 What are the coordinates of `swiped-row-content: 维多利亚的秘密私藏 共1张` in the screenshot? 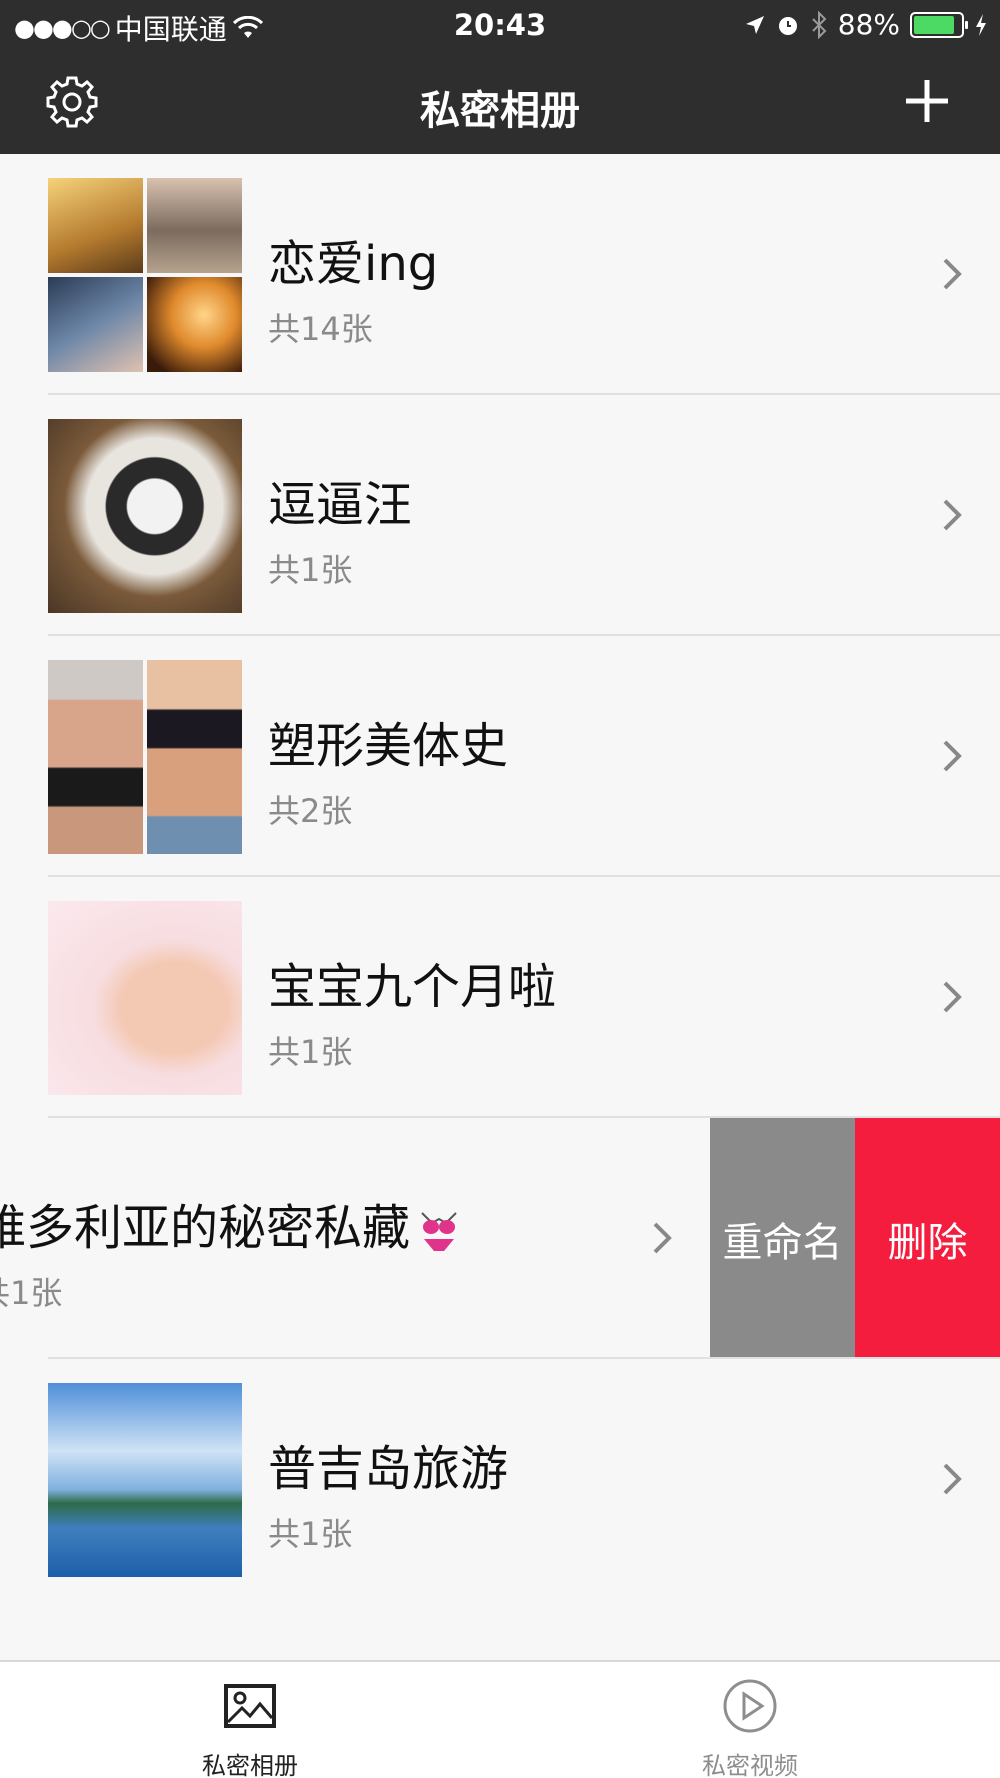 It's located at (355, 1238).